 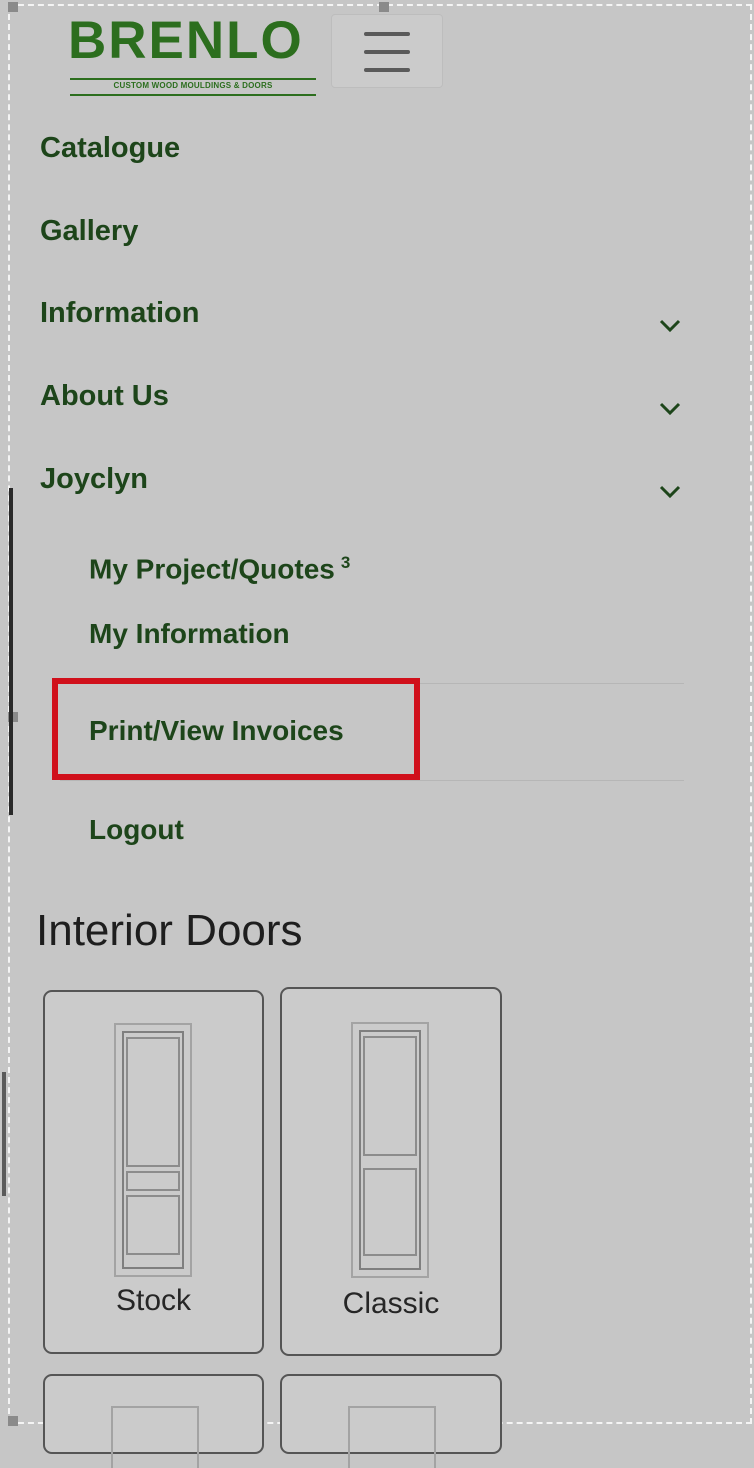 What do you see at coordinates (345, 562) in the screenshot?
I see `quotes-count-badge: 3` at bounding box center [345, 562].